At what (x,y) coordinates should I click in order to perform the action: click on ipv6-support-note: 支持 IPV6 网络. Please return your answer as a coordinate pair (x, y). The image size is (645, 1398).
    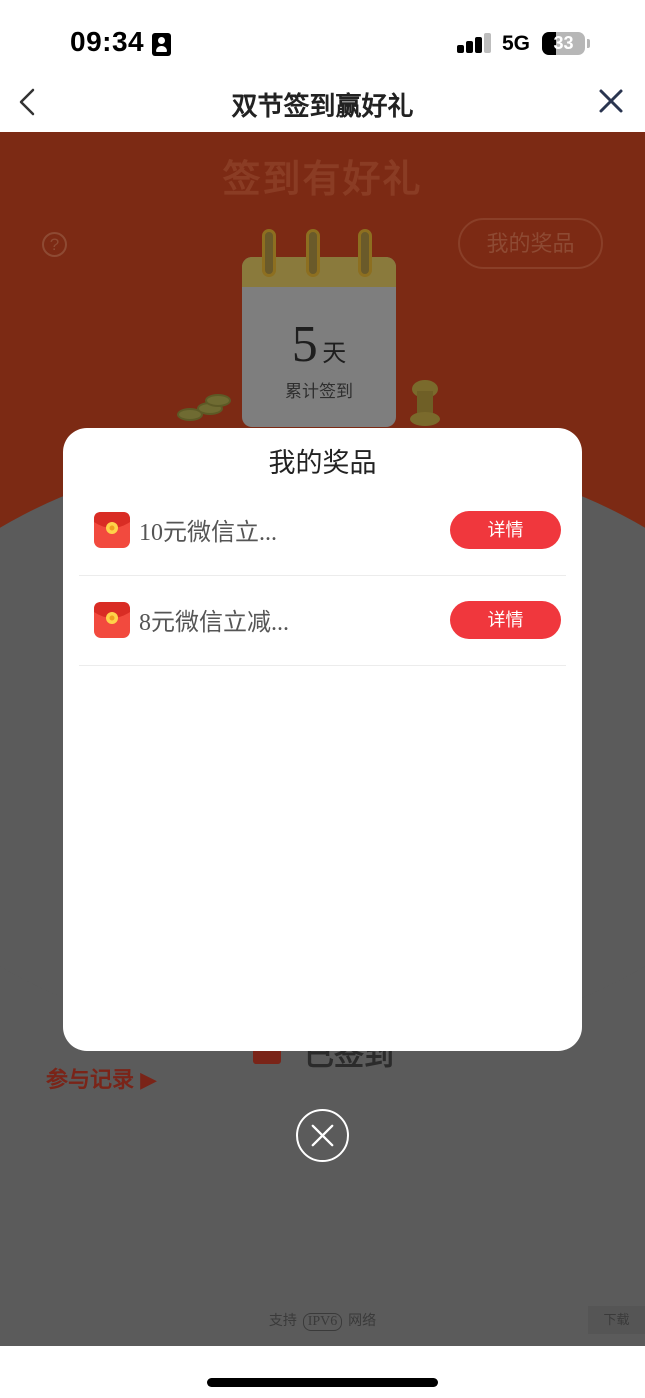
    Looking at the image, I should click on (322, 1320).